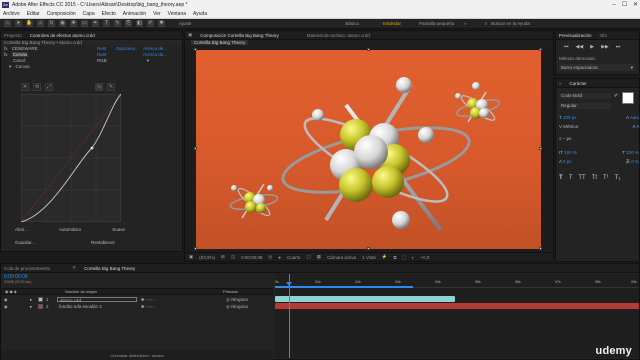  I want to click on menu-editar: Editar, so click(33, 14).